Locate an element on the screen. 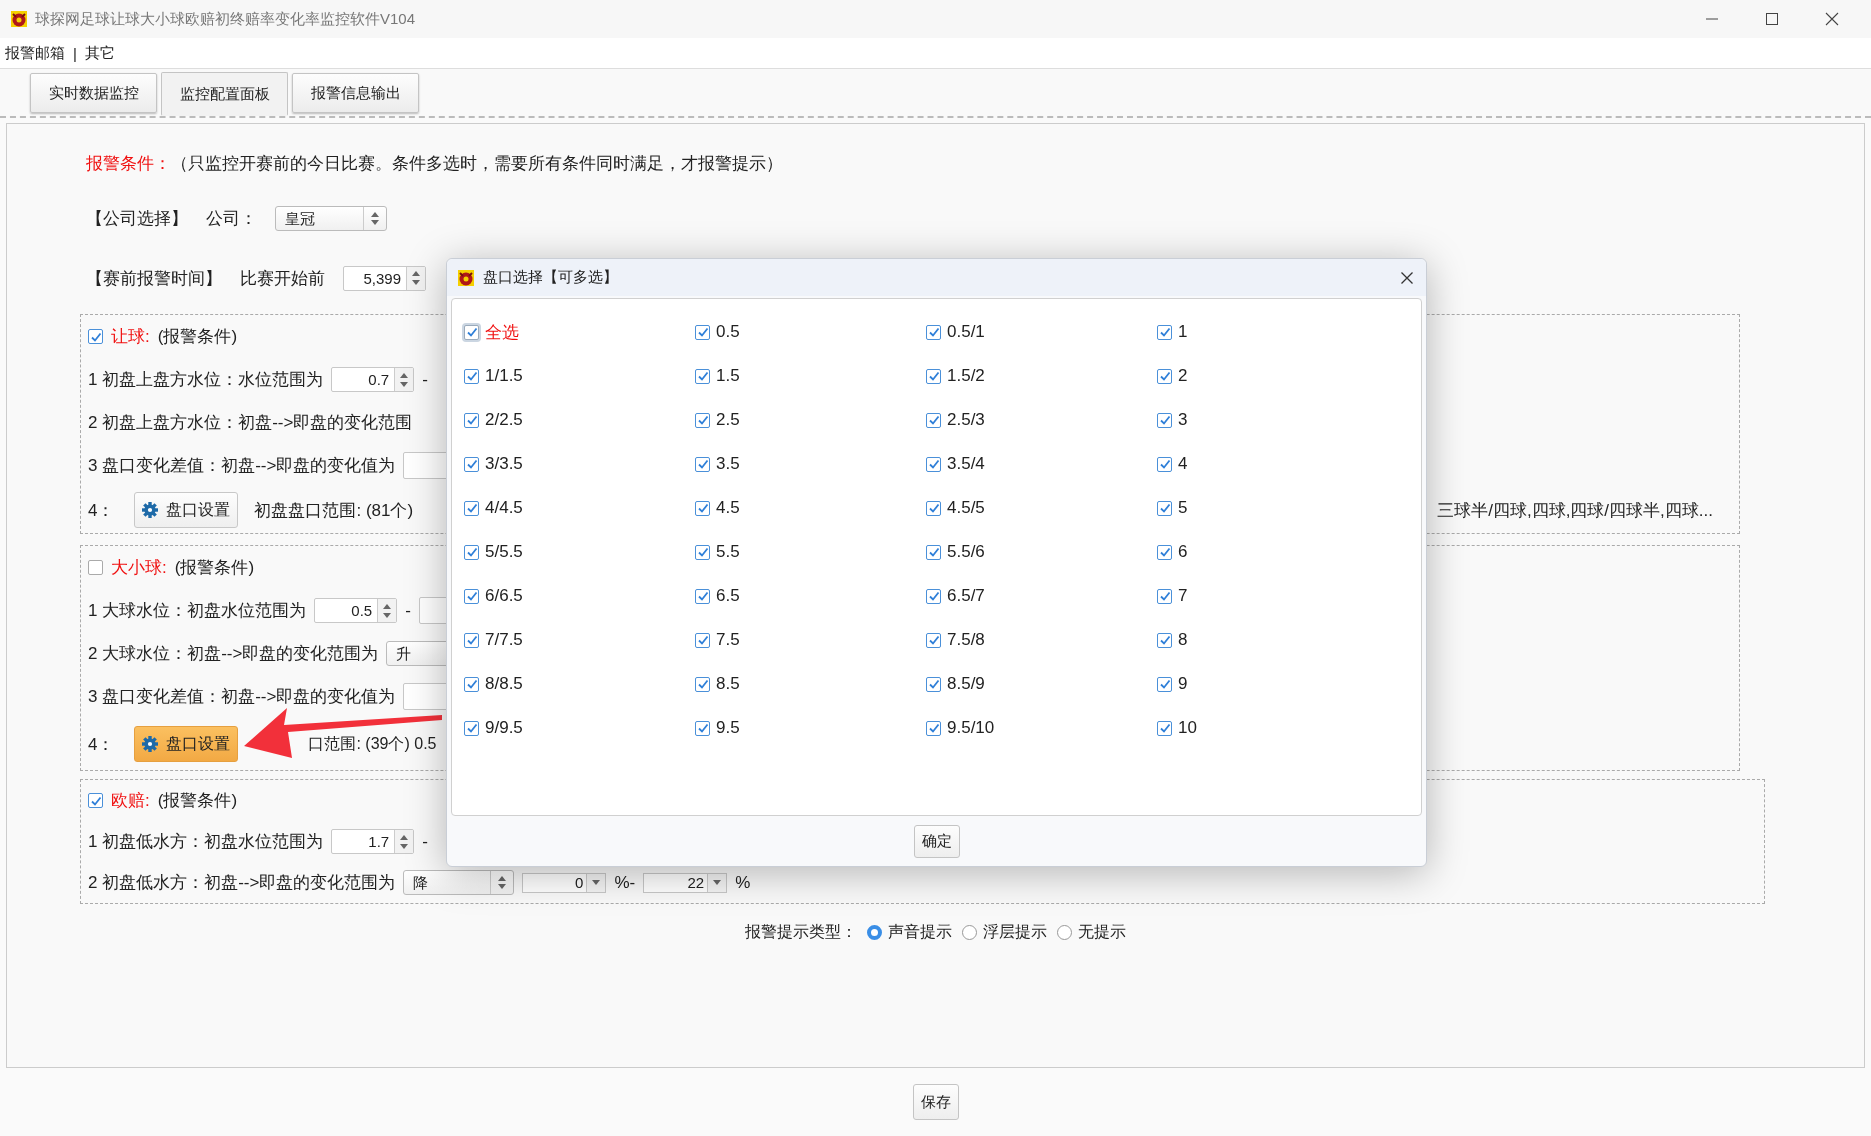 The width and height of the screenshot is (1871, 1136). dialog-title: 盘口选择【可多选】 is located at coordinates (550, 277).